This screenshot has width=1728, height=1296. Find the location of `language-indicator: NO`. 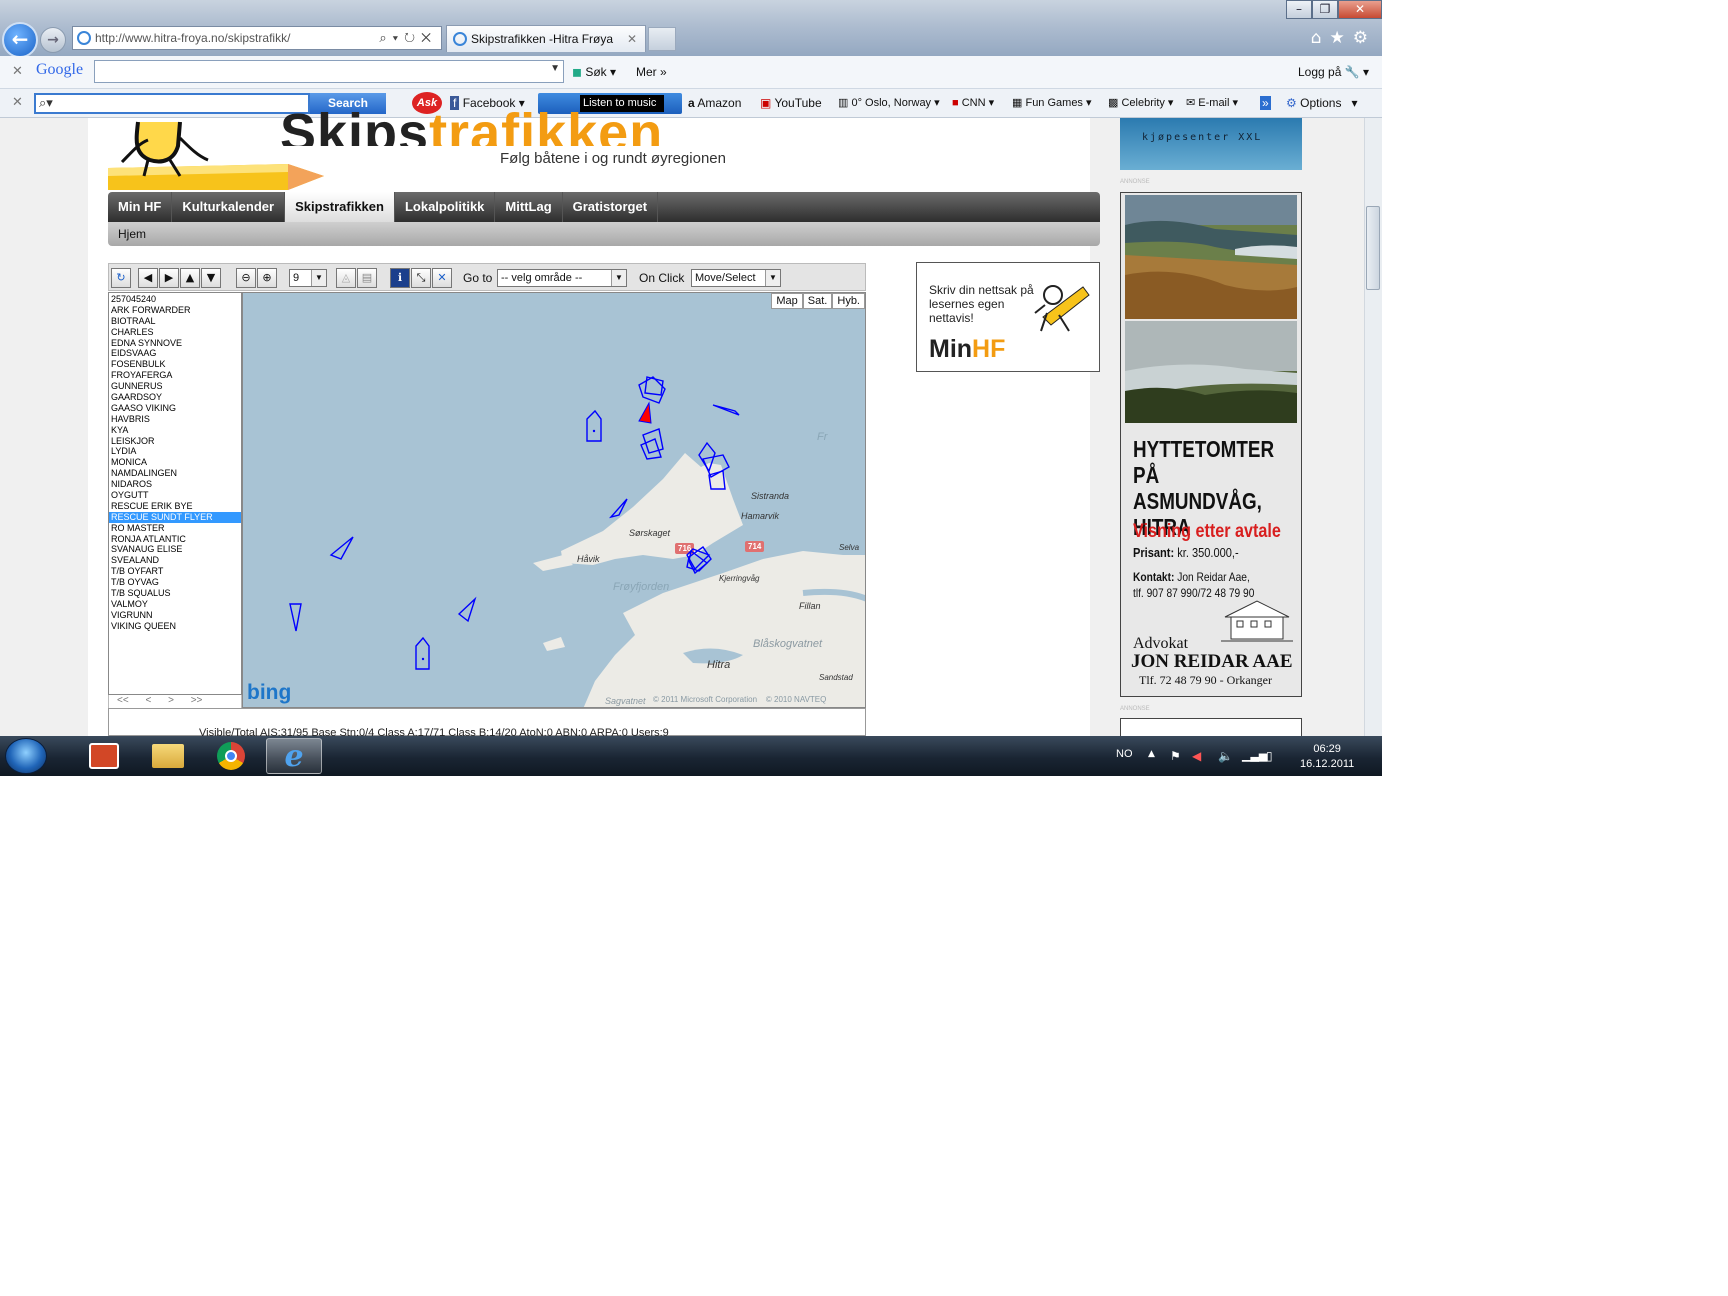

language-indicator: NO is located at coordinates (1124, 754).